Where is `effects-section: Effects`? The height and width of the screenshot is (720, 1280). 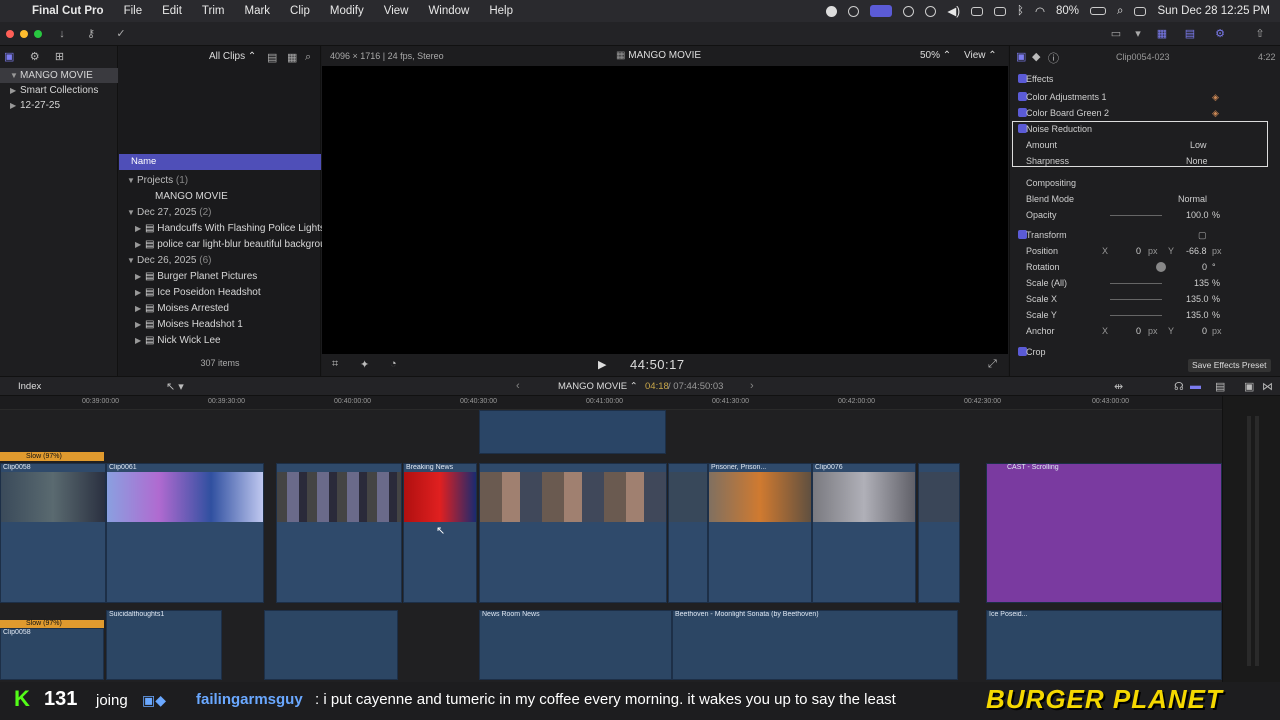
effects-section: Effects is located at coordinates (1145, 79).